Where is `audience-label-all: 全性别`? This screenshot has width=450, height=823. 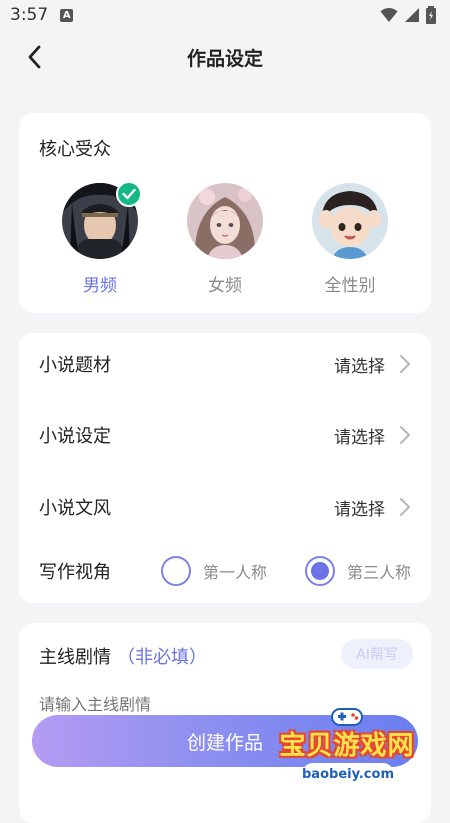
audience-label-all: 全性别 is located at coordinates (350, 286).